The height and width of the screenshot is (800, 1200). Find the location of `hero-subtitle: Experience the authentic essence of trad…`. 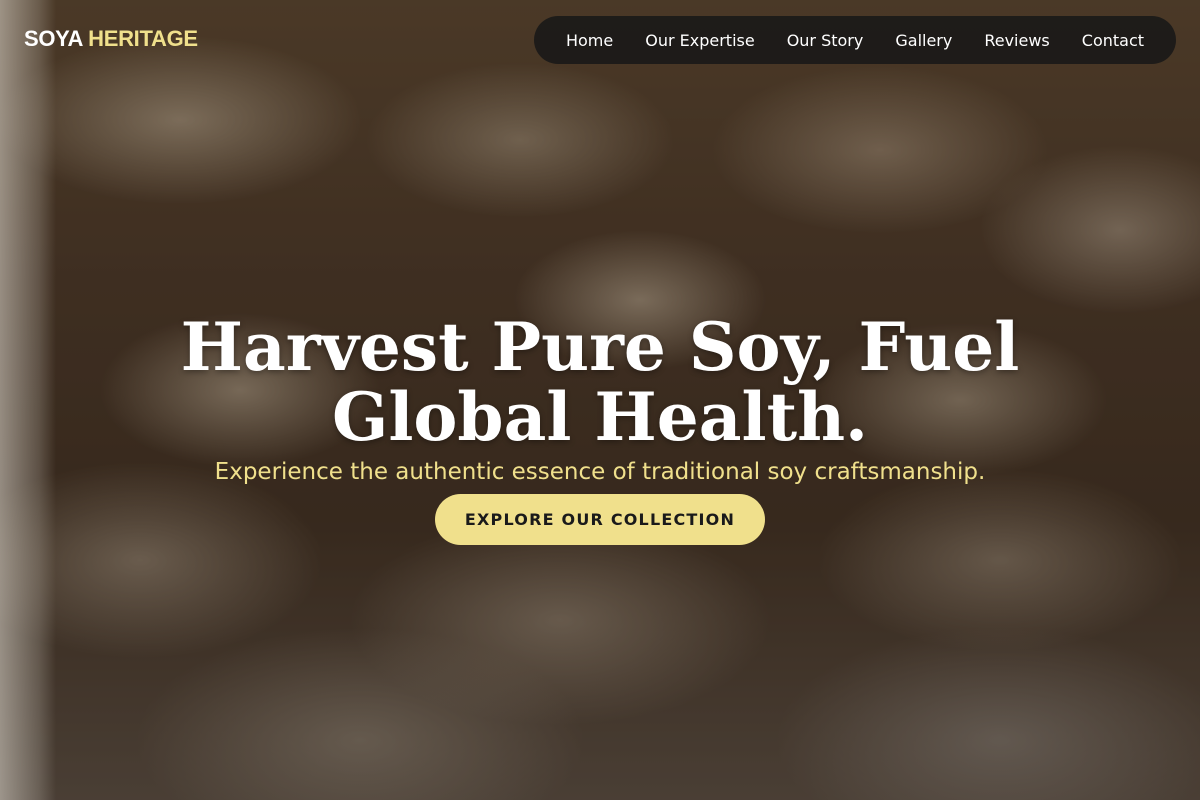

hero-subtitle: Experience the authentic essence of trad… is located at coordinates (600, 472).